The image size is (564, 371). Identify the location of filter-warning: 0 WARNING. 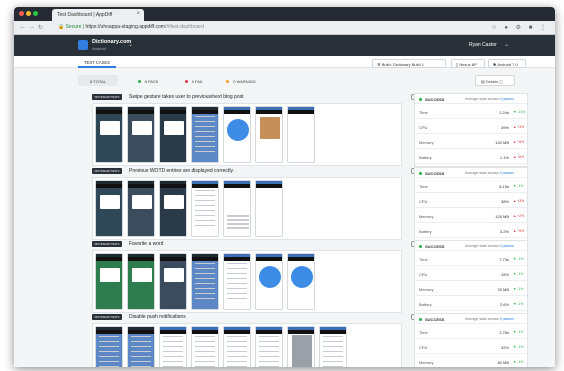
(241, 80).